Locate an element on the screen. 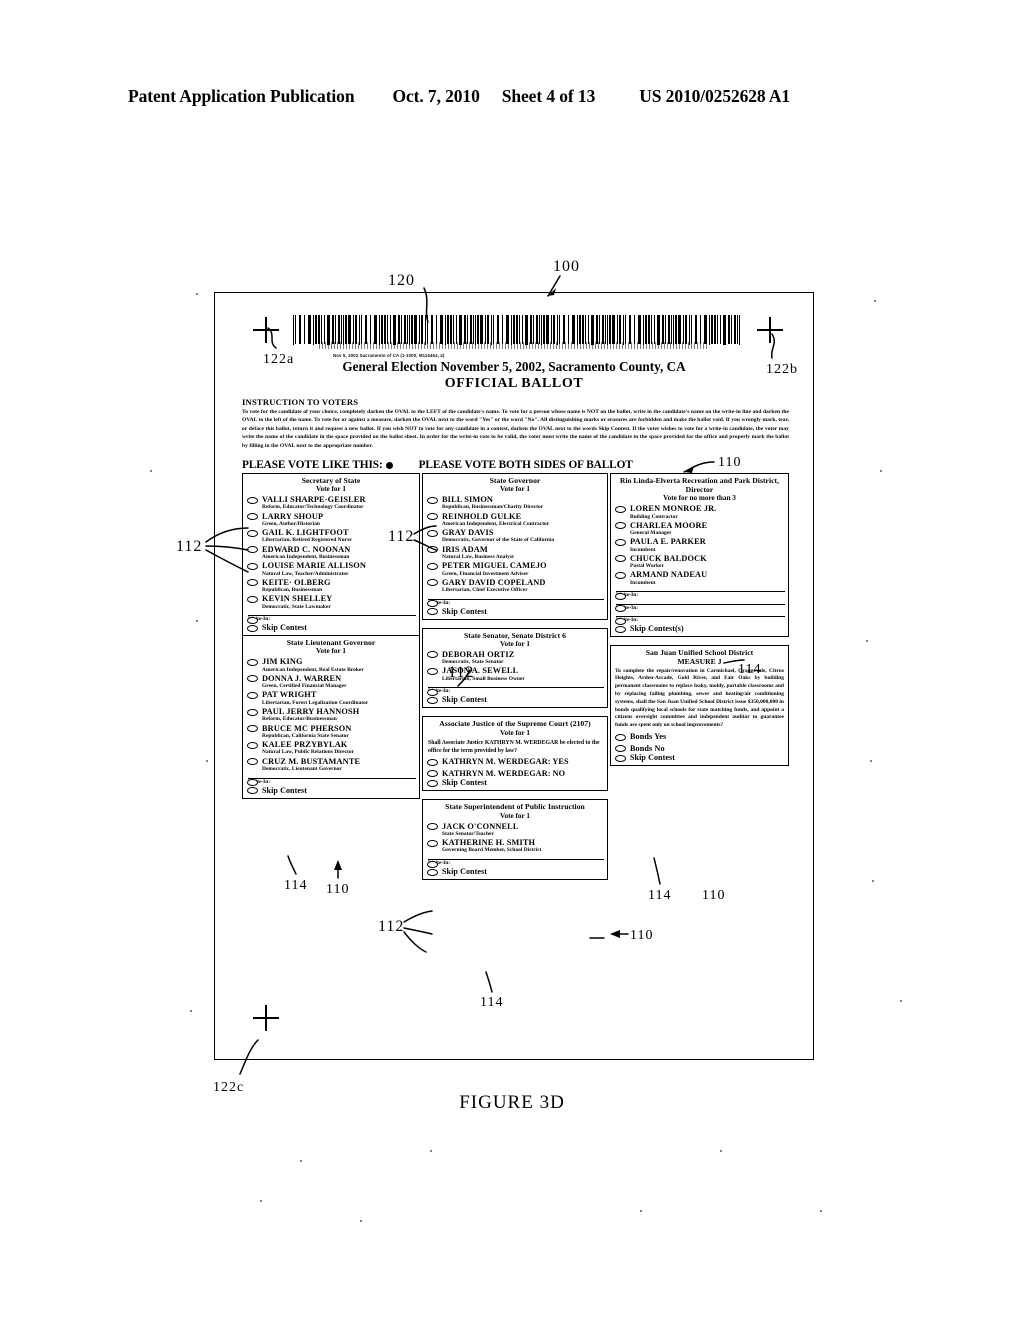  measure-option-row: Bonds Yes is located at coordinates (699, 736).